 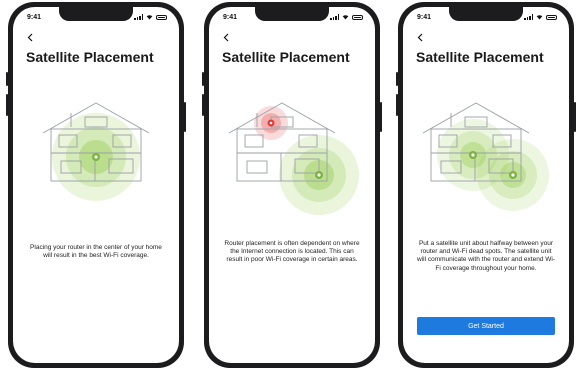 I want to click on satellite-icon, so click(x=513, y=175).